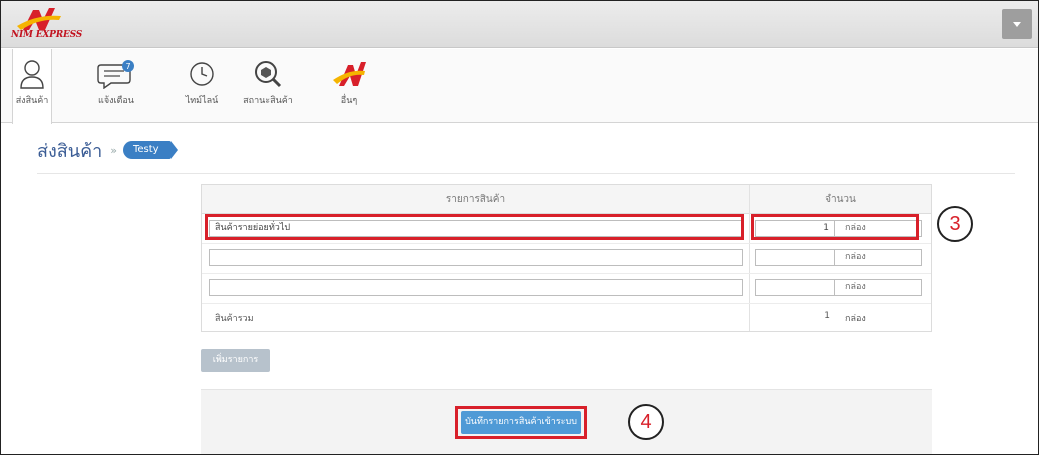 The height and width of the screenshot is (455, 1039). I want to click on nav-item-notifications: 7 แจ้งเตือน, so click(116, 86).